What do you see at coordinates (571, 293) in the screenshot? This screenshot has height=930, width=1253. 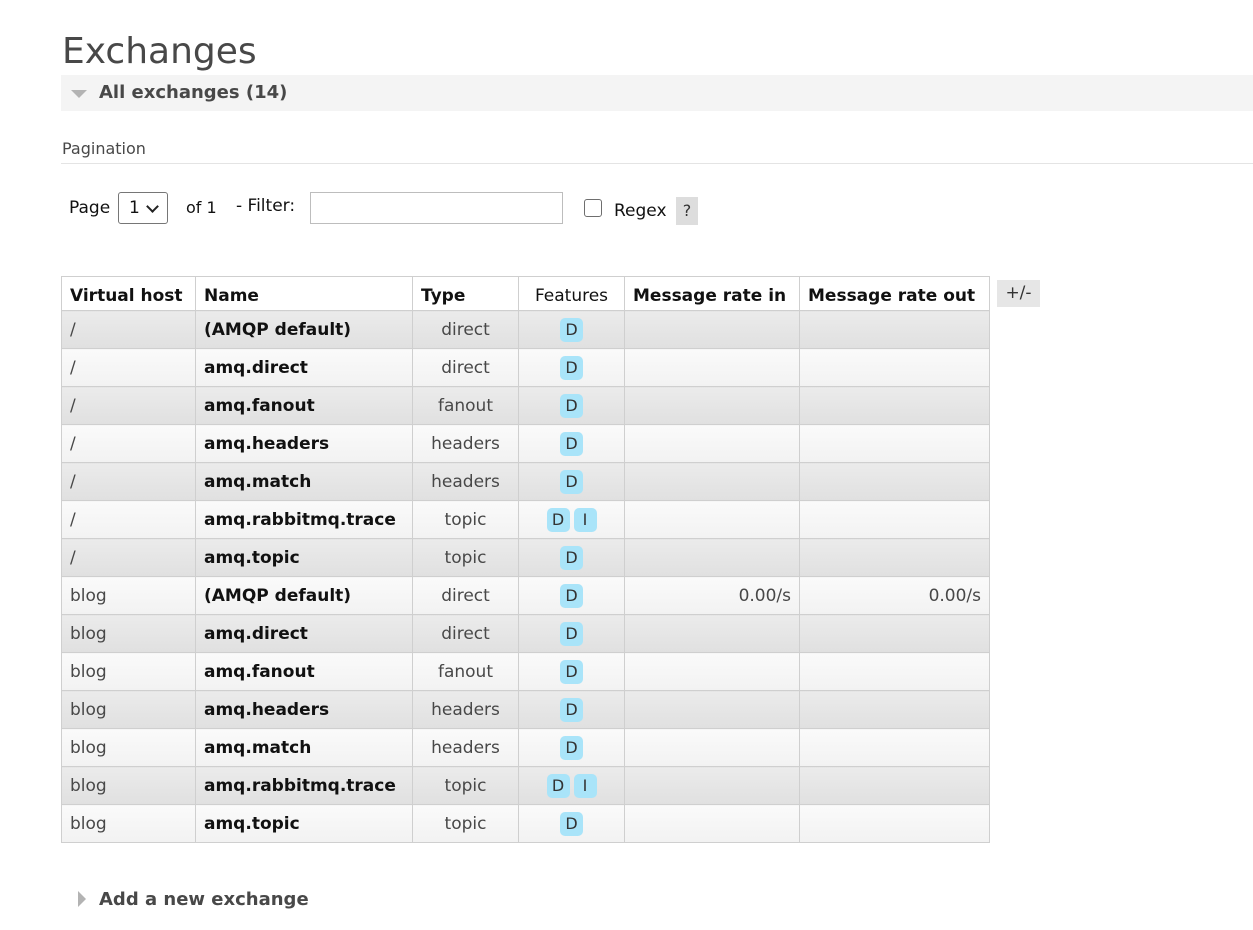 I see `column-header-features: Features` at bounding box center [571, 293].